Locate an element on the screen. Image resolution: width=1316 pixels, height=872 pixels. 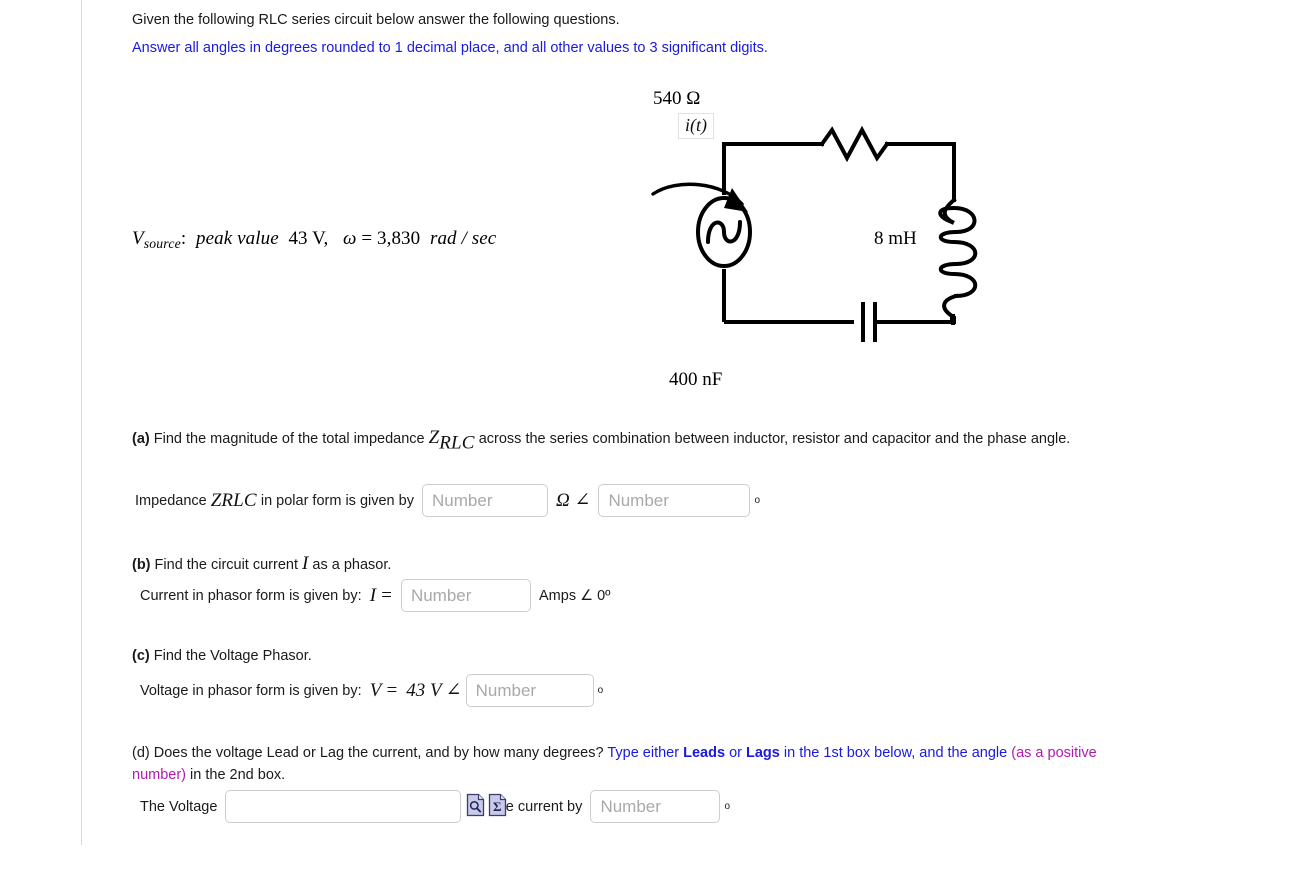
source-symbol-subscript: source is located at coordinates (162, 243).